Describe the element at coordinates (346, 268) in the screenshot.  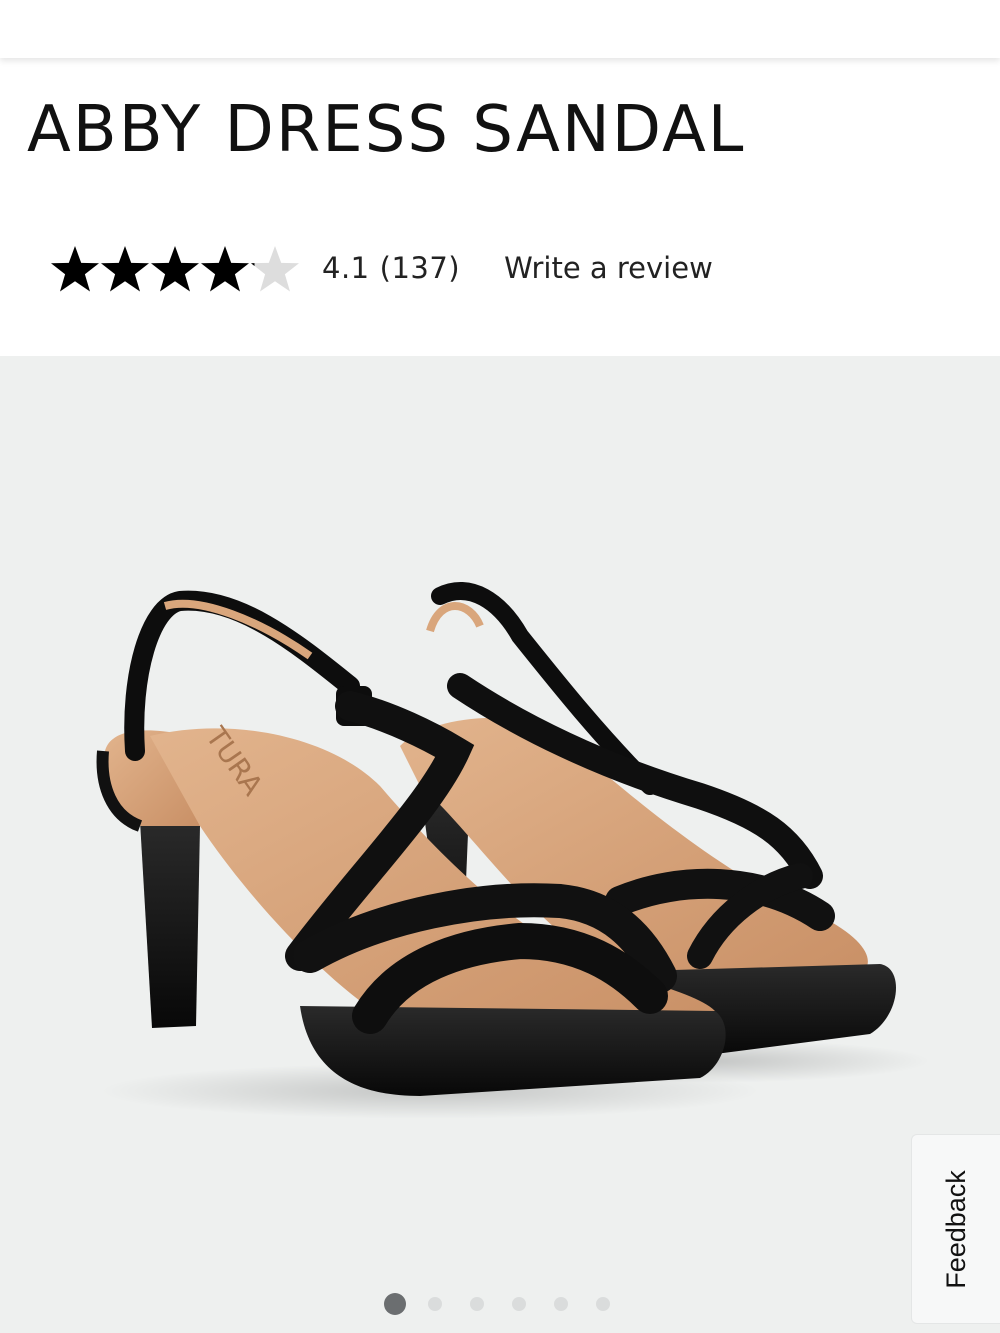
I see `rating-score: 4.1` at that location.